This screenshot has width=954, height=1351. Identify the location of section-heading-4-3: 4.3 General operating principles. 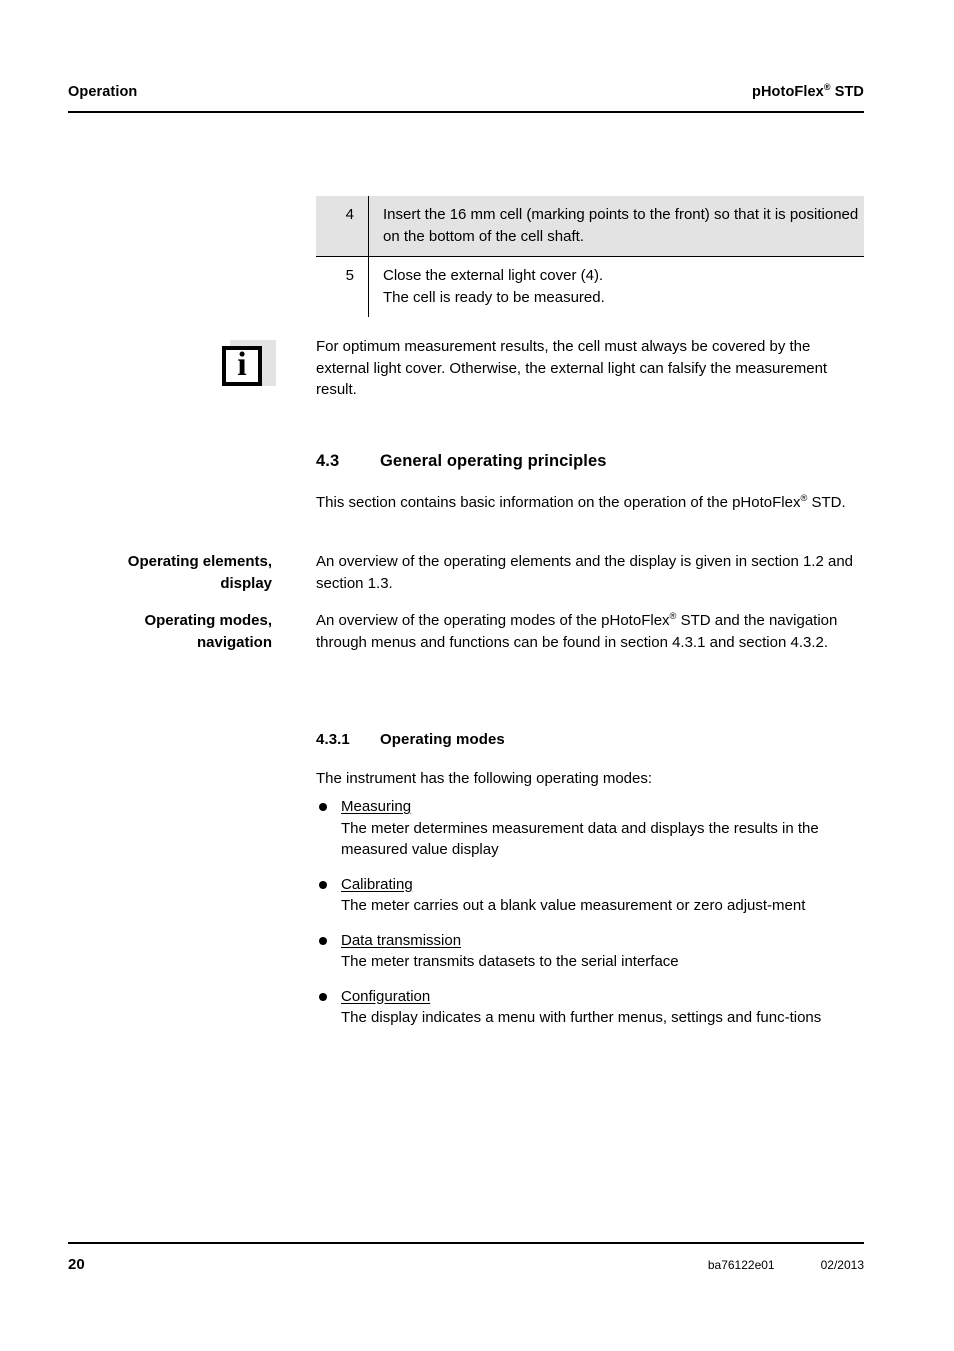
(461, 461).